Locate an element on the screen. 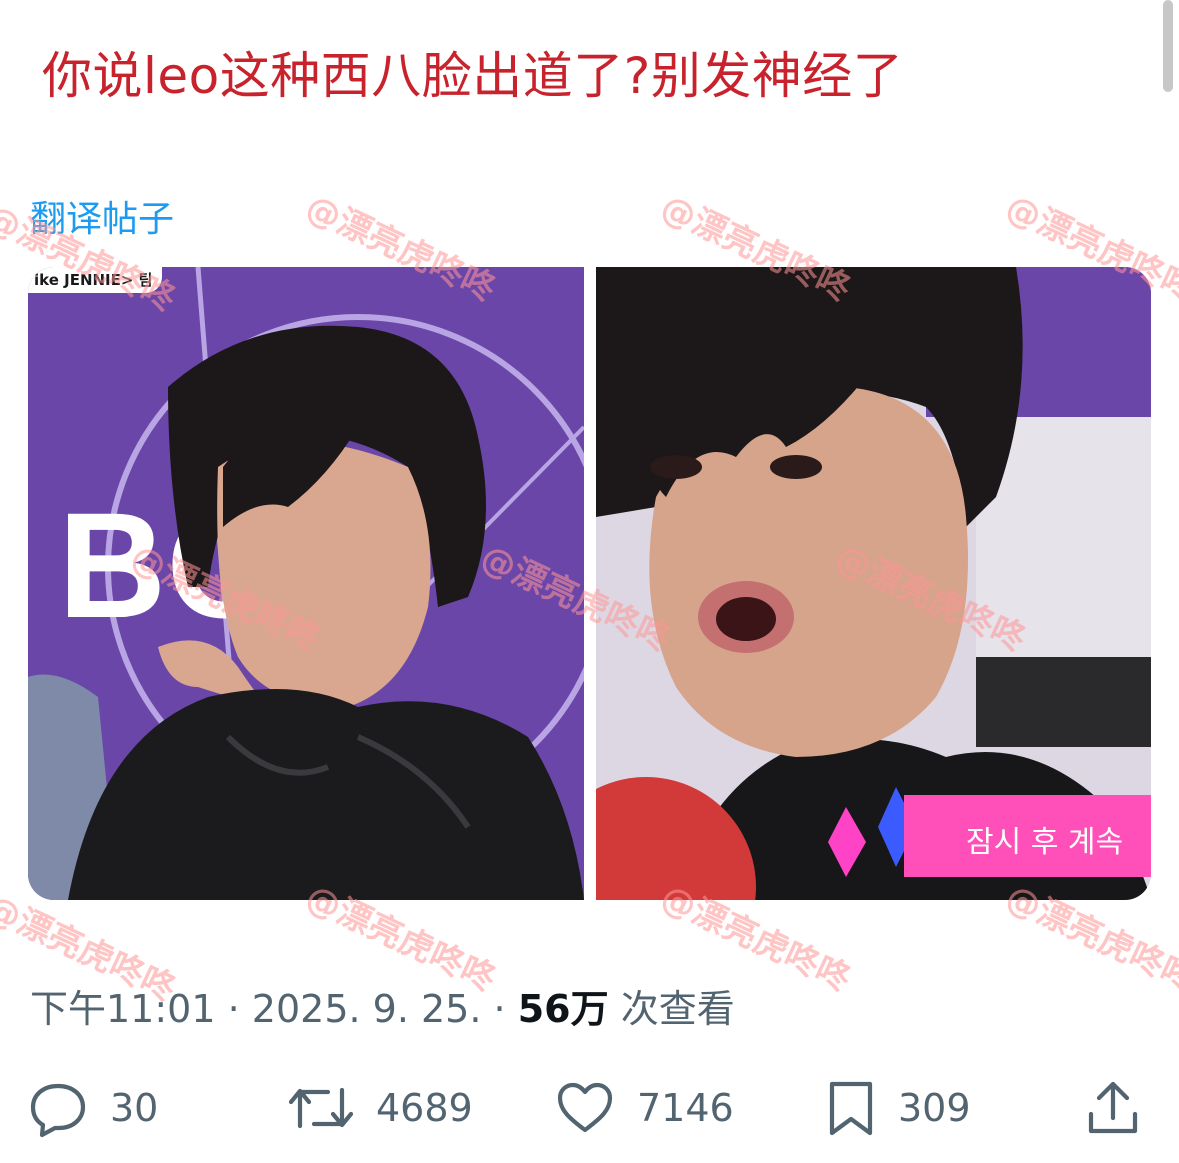 Image resolution: width=1179 pixels, height=1163 pixels. scrollbar is located at coordinates (1168, 46).